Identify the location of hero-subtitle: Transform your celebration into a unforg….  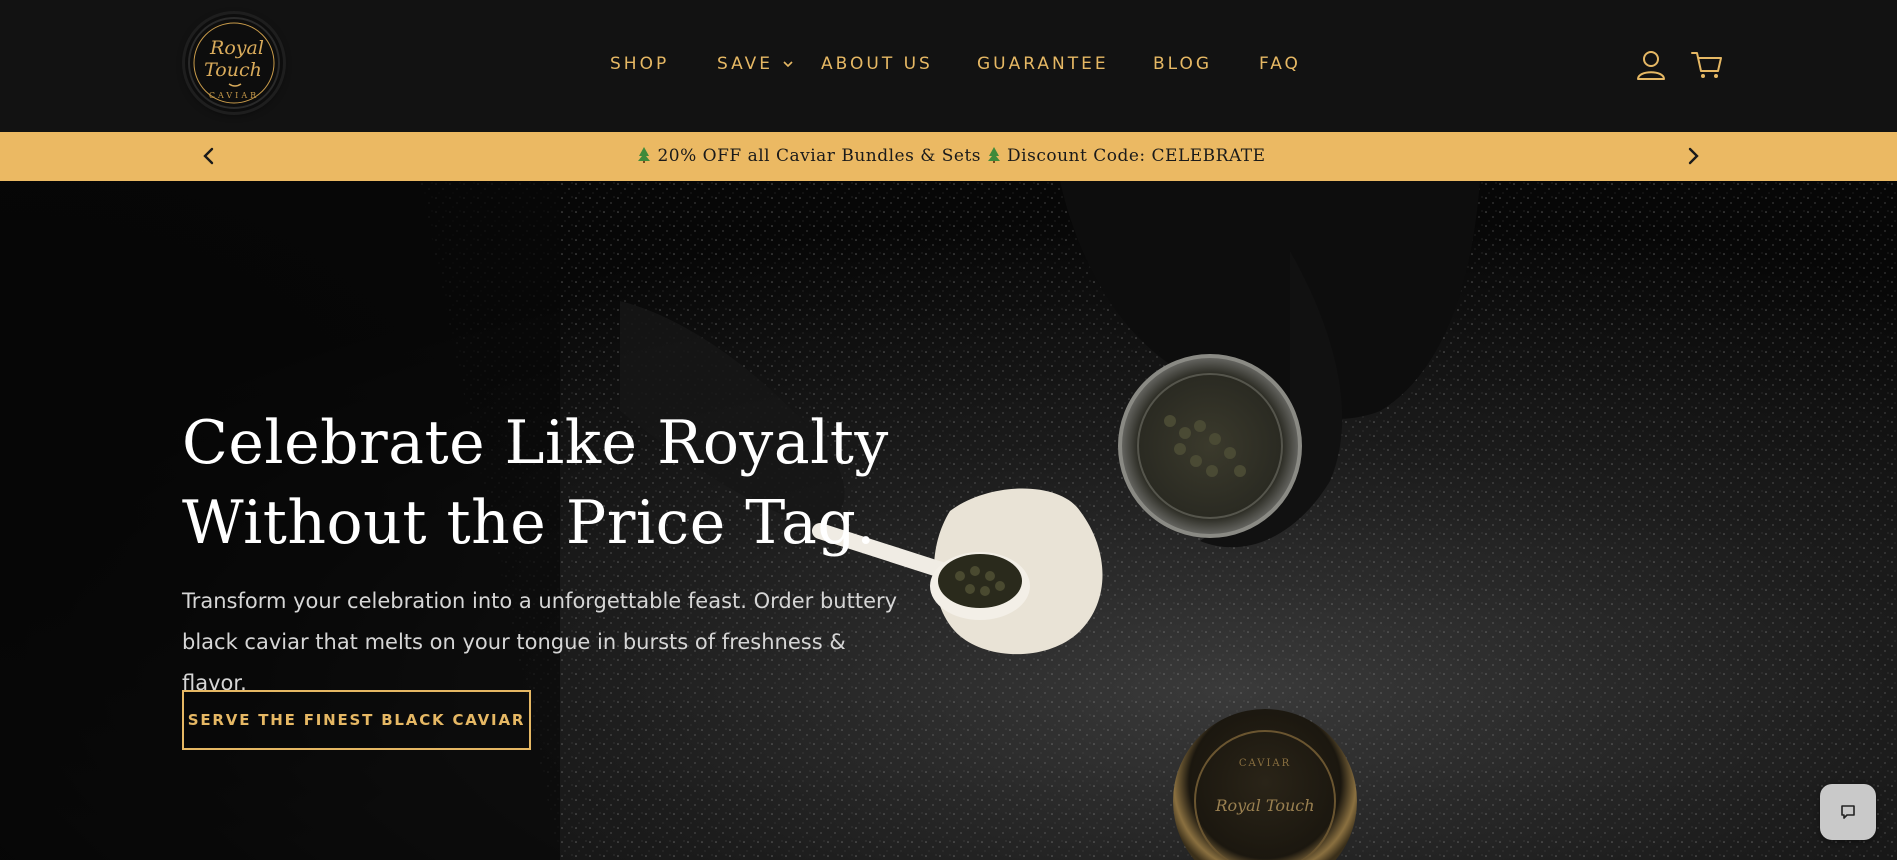
(542, 642).